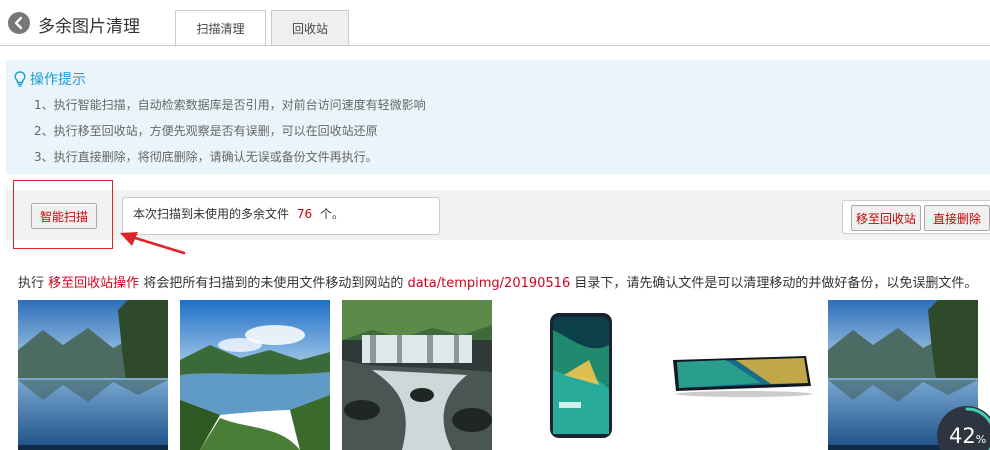 This screenshot has width=990, height=450. I want to click on delete-directly-button: 直接删除, so click(957, 218).